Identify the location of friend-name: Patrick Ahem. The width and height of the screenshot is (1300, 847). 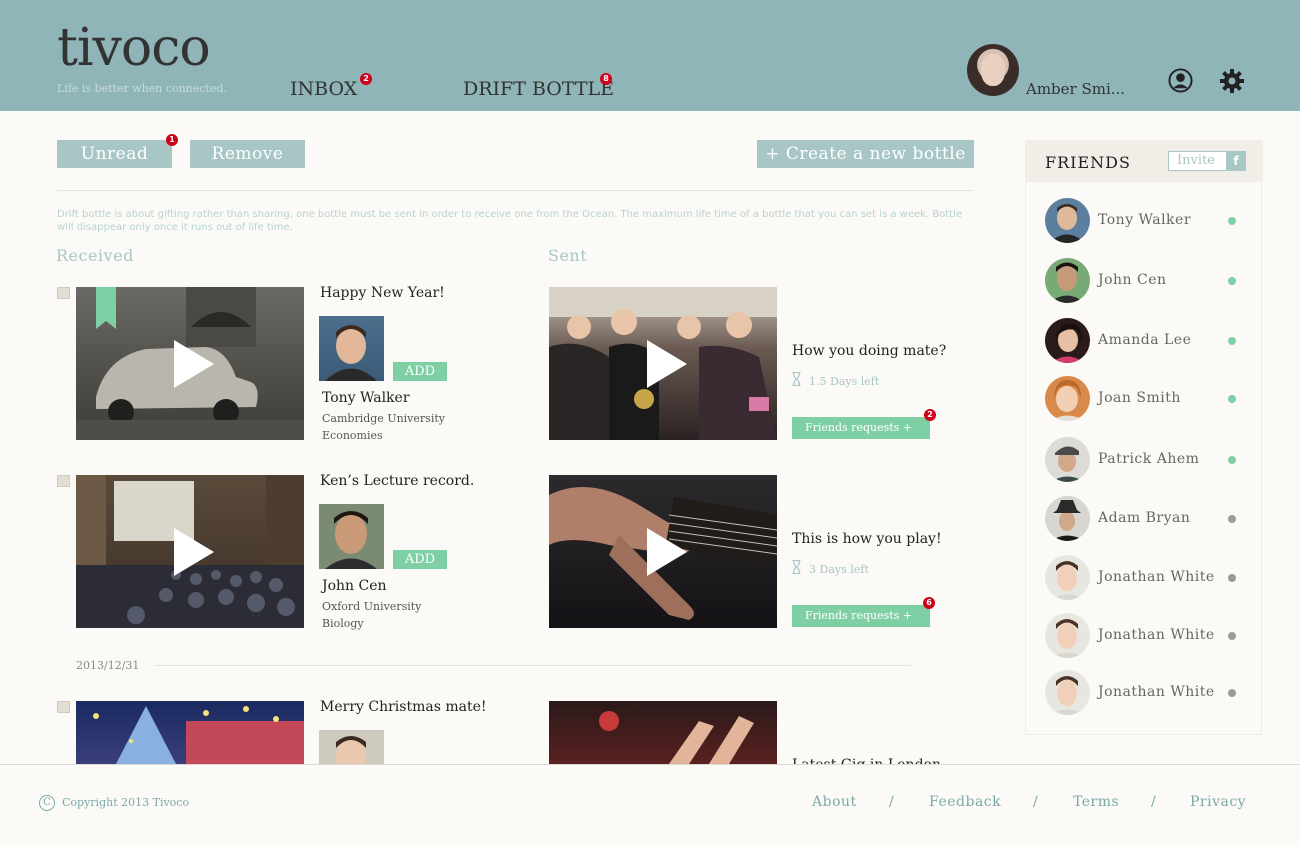
(1149, 459).